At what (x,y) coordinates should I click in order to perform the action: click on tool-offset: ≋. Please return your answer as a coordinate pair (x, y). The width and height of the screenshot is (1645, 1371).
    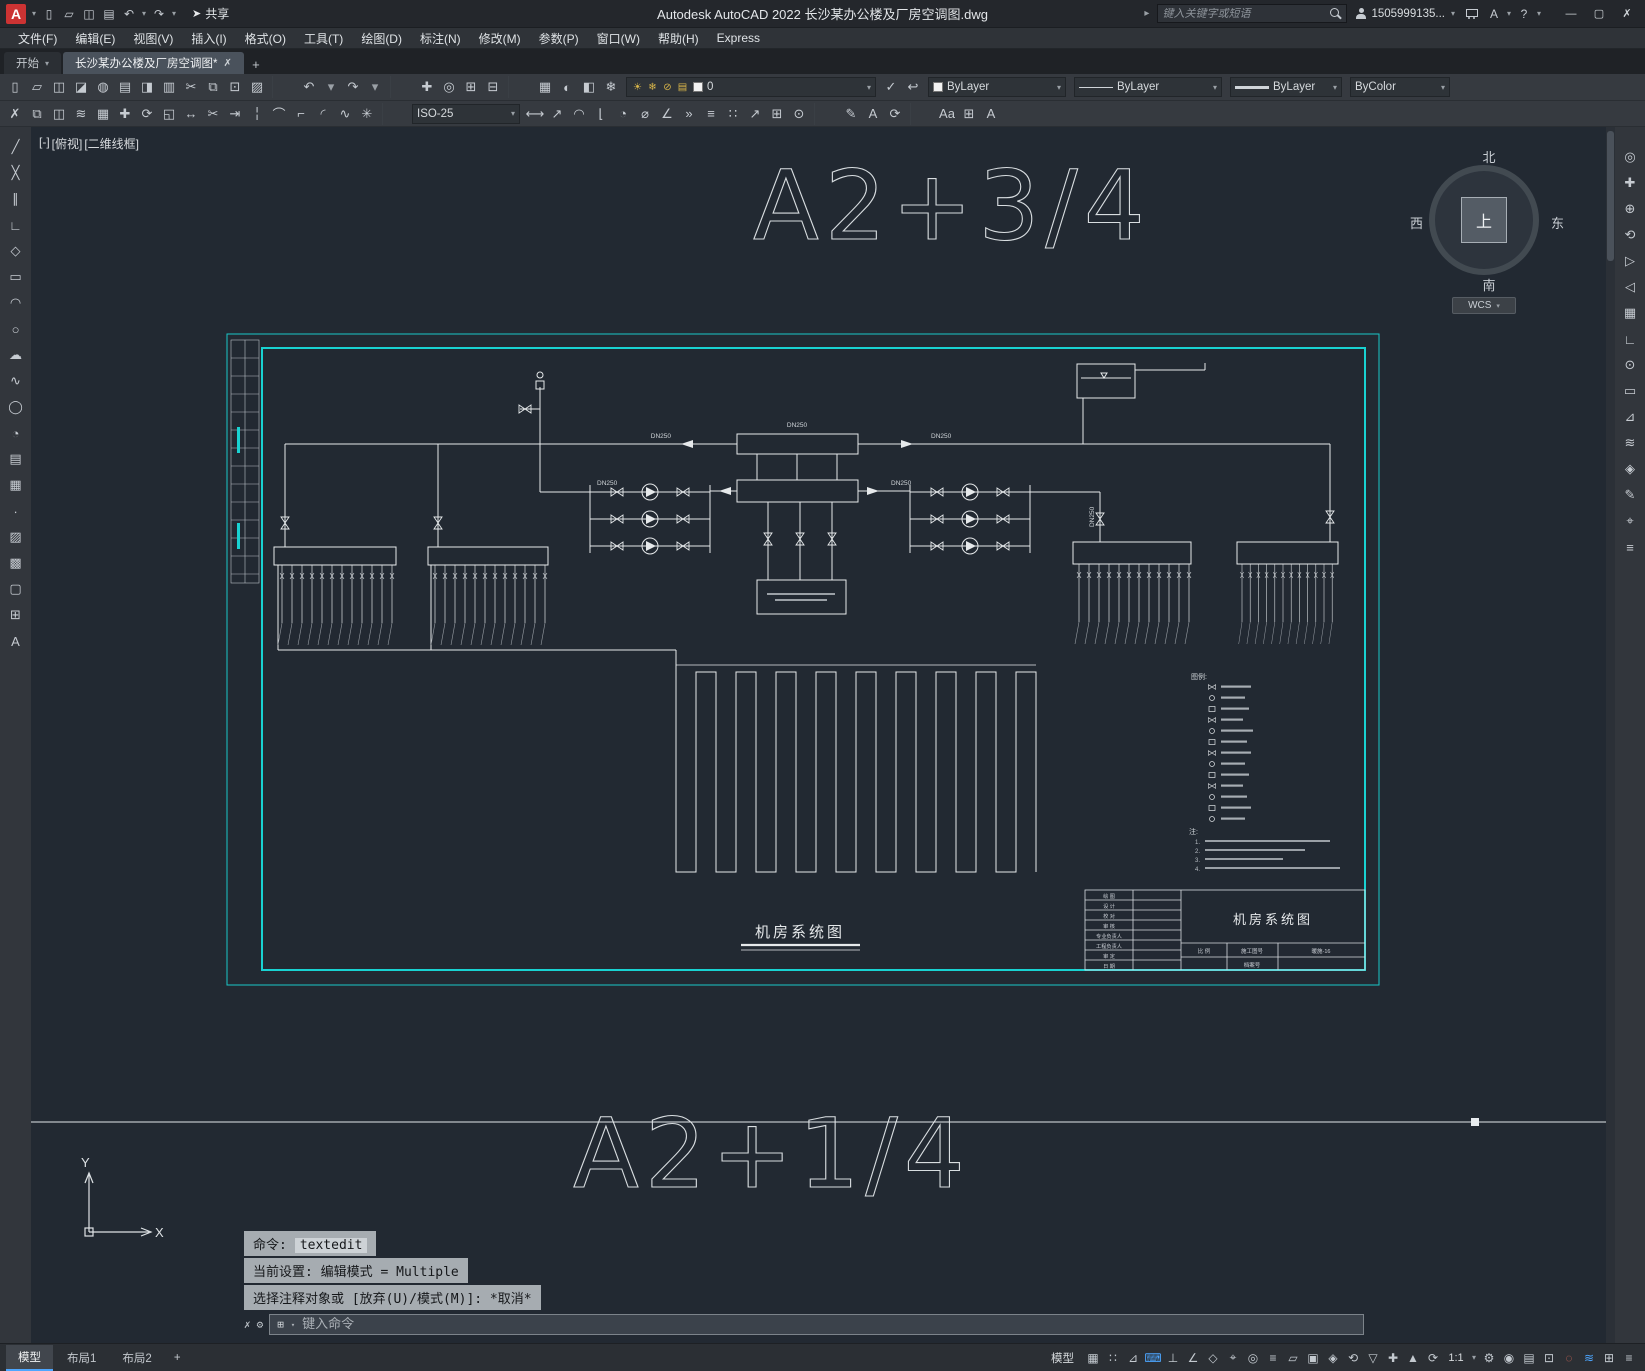
    Looking at the image, I should click on (81, 114).